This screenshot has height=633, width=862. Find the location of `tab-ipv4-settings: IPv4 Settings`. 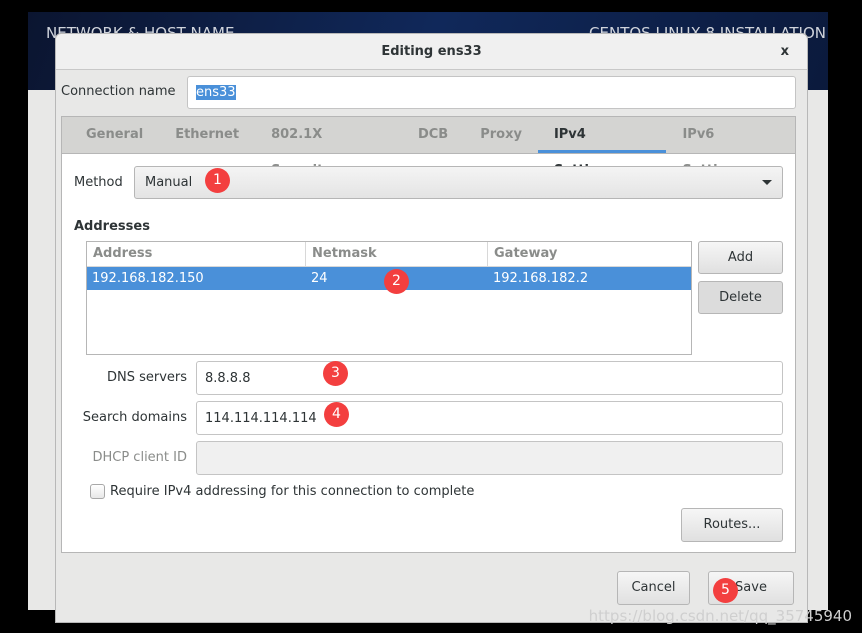

tab-ipv4-settings: IPv4 Settings is located at coordinates (602, 147).